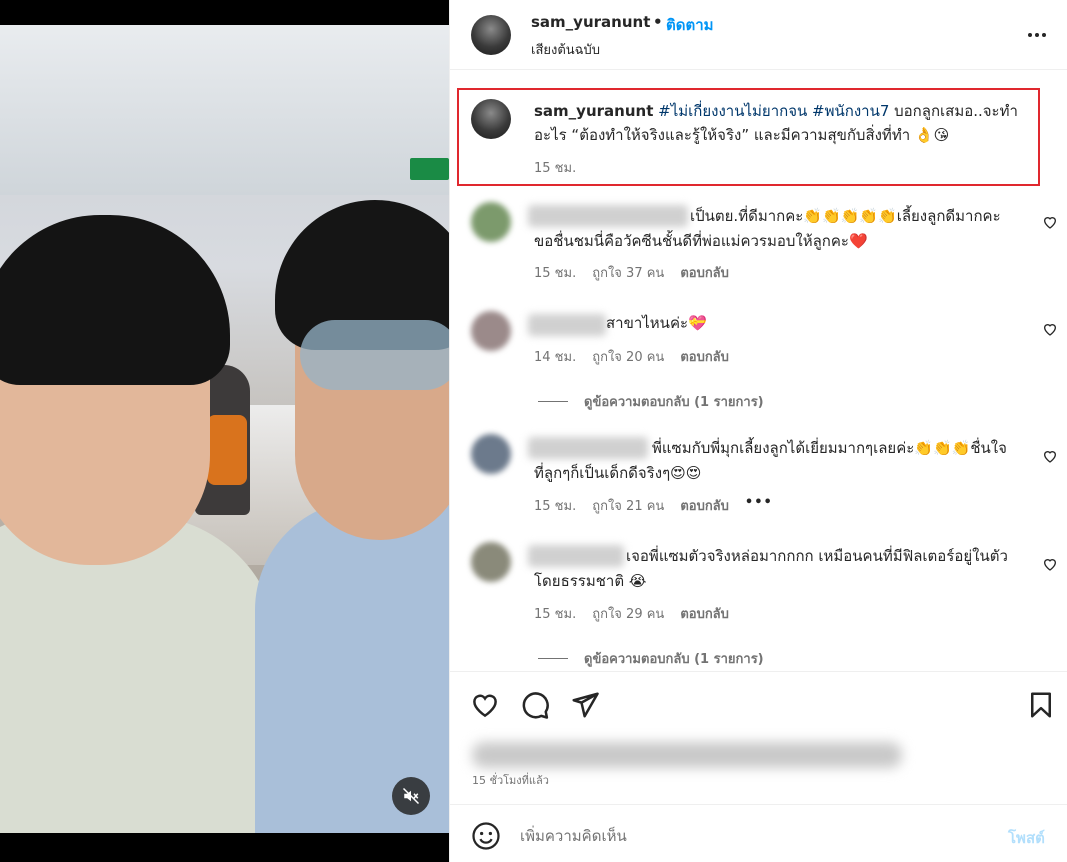 This screenshot has height=862, width=1067. What do you see at coordinates (1041, 705) in the screenshot?
I see `bookmark-icon` at bounding box center [1041, 705].